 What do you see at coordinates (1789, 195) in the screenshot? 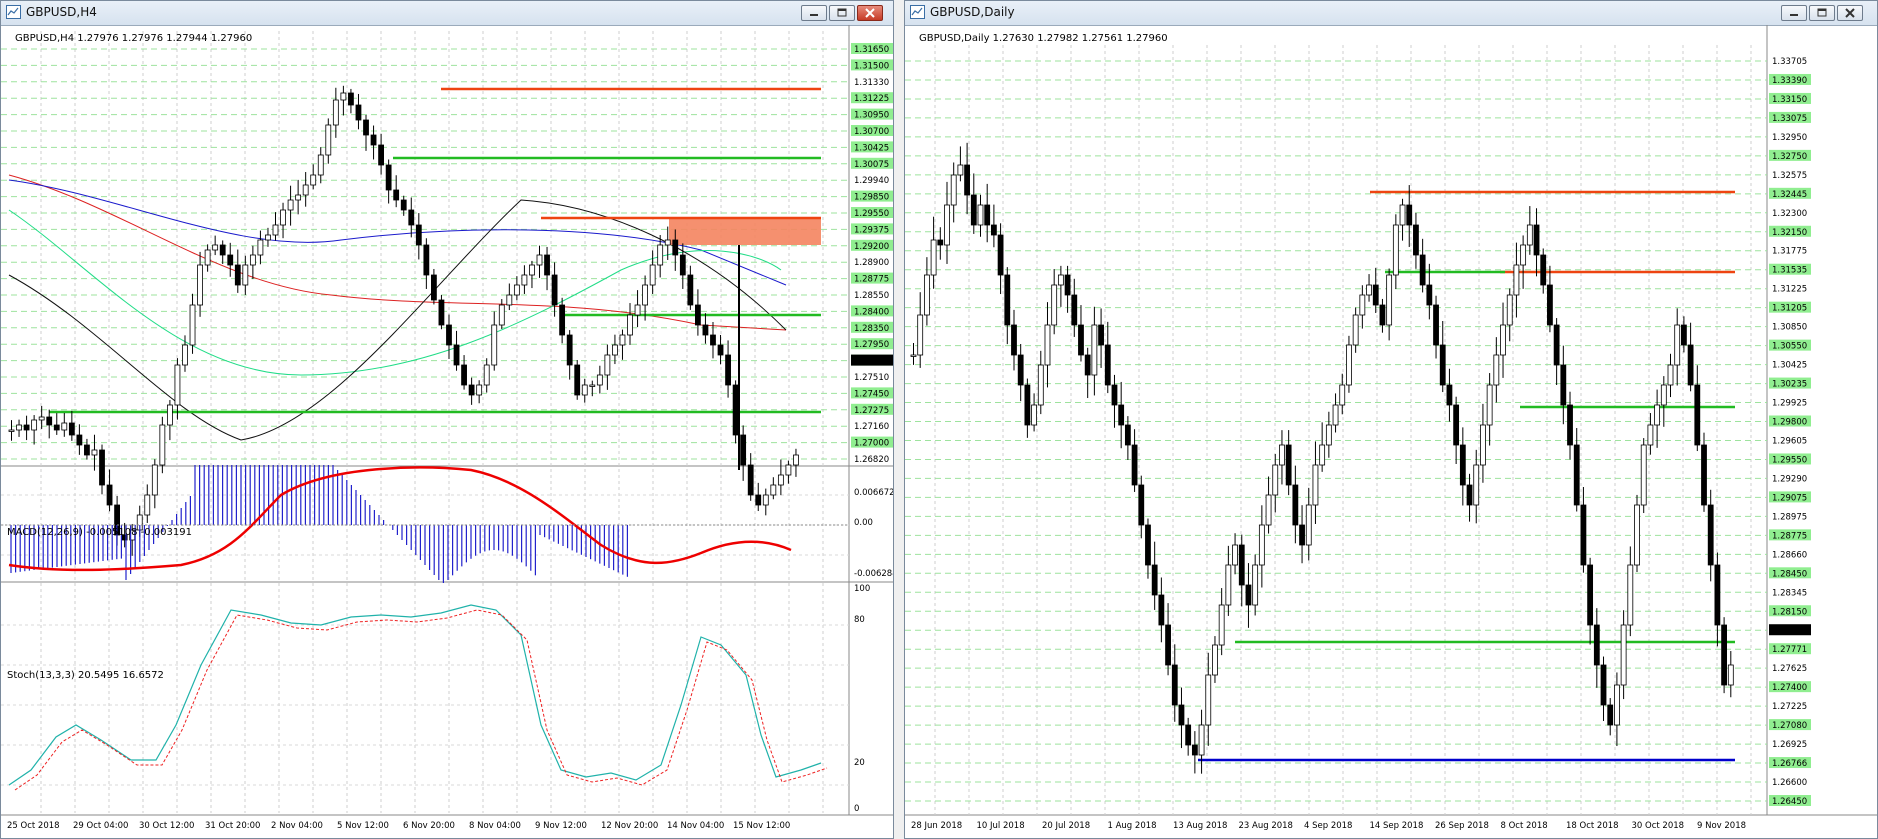
I see `price-label: 1.32445` at bounding box center [1789, 195].